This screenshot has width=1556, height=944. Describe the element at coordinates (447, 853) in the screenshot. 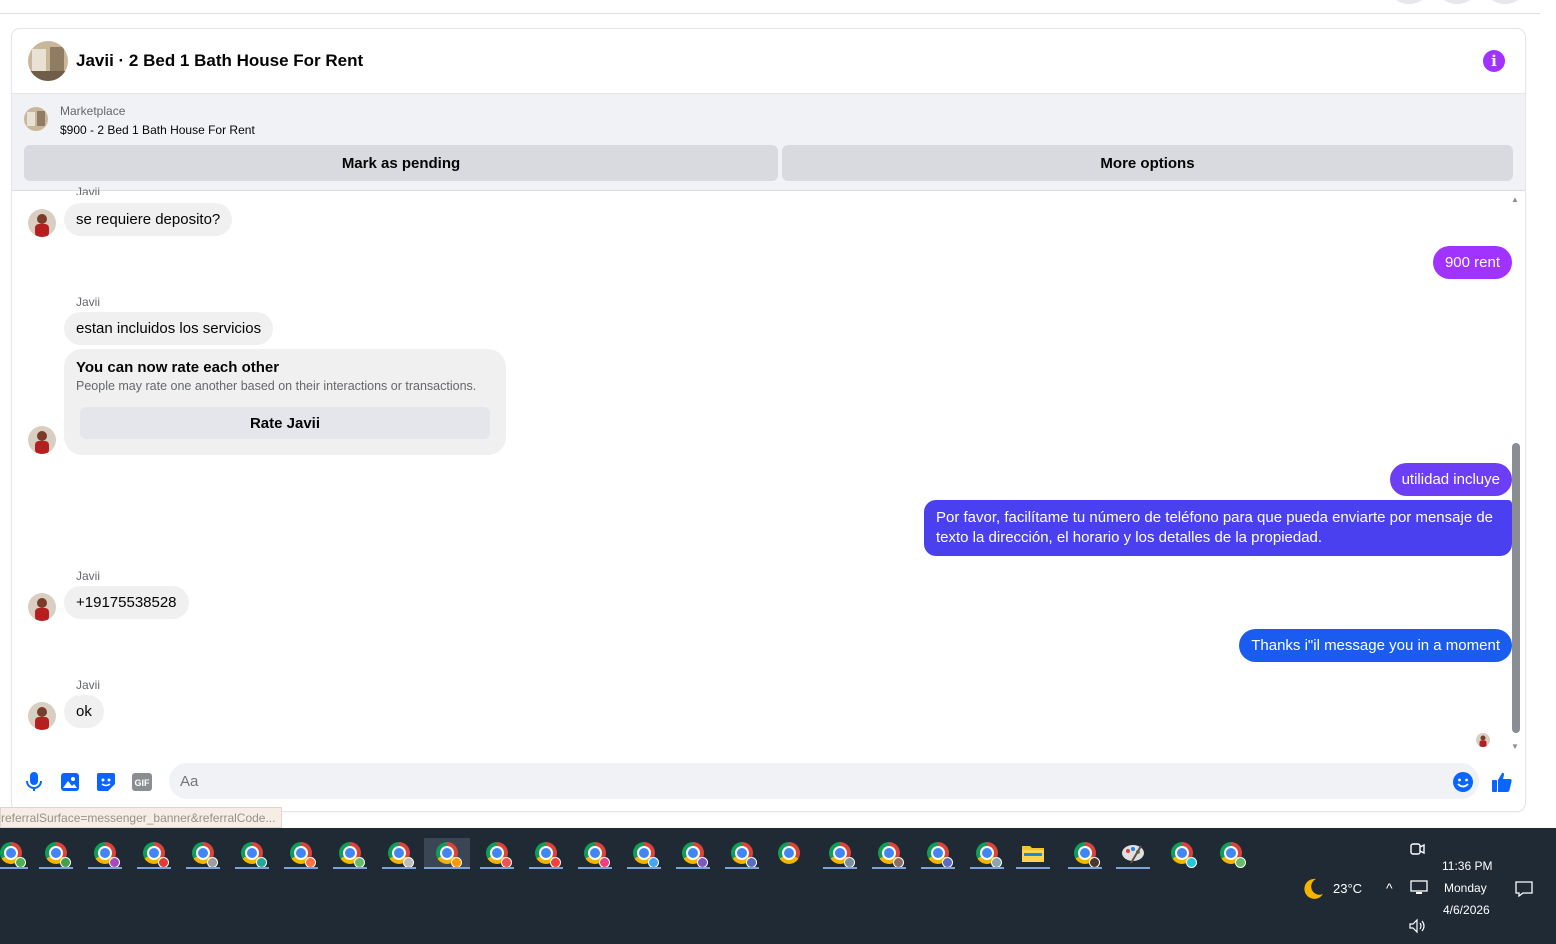

I see `chrome-app-icon-active` at that location.